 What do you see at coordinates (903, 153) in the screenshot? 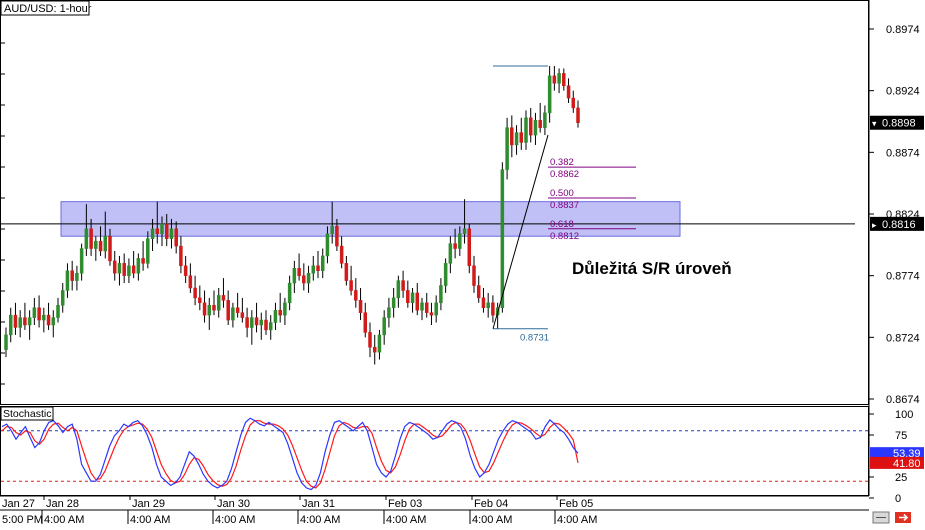
I see `price-tick-label: 0.8874` at bounding box center [903, 153].